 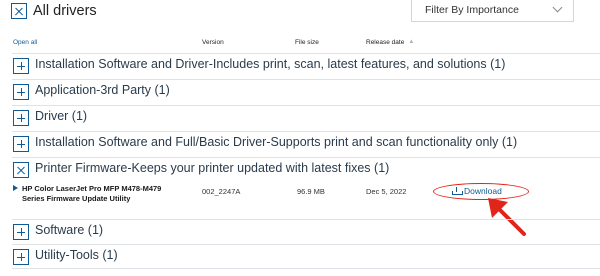 I want to click on category-row-utility-tools: Utility-Tools (1), so click(x=306, y=255).